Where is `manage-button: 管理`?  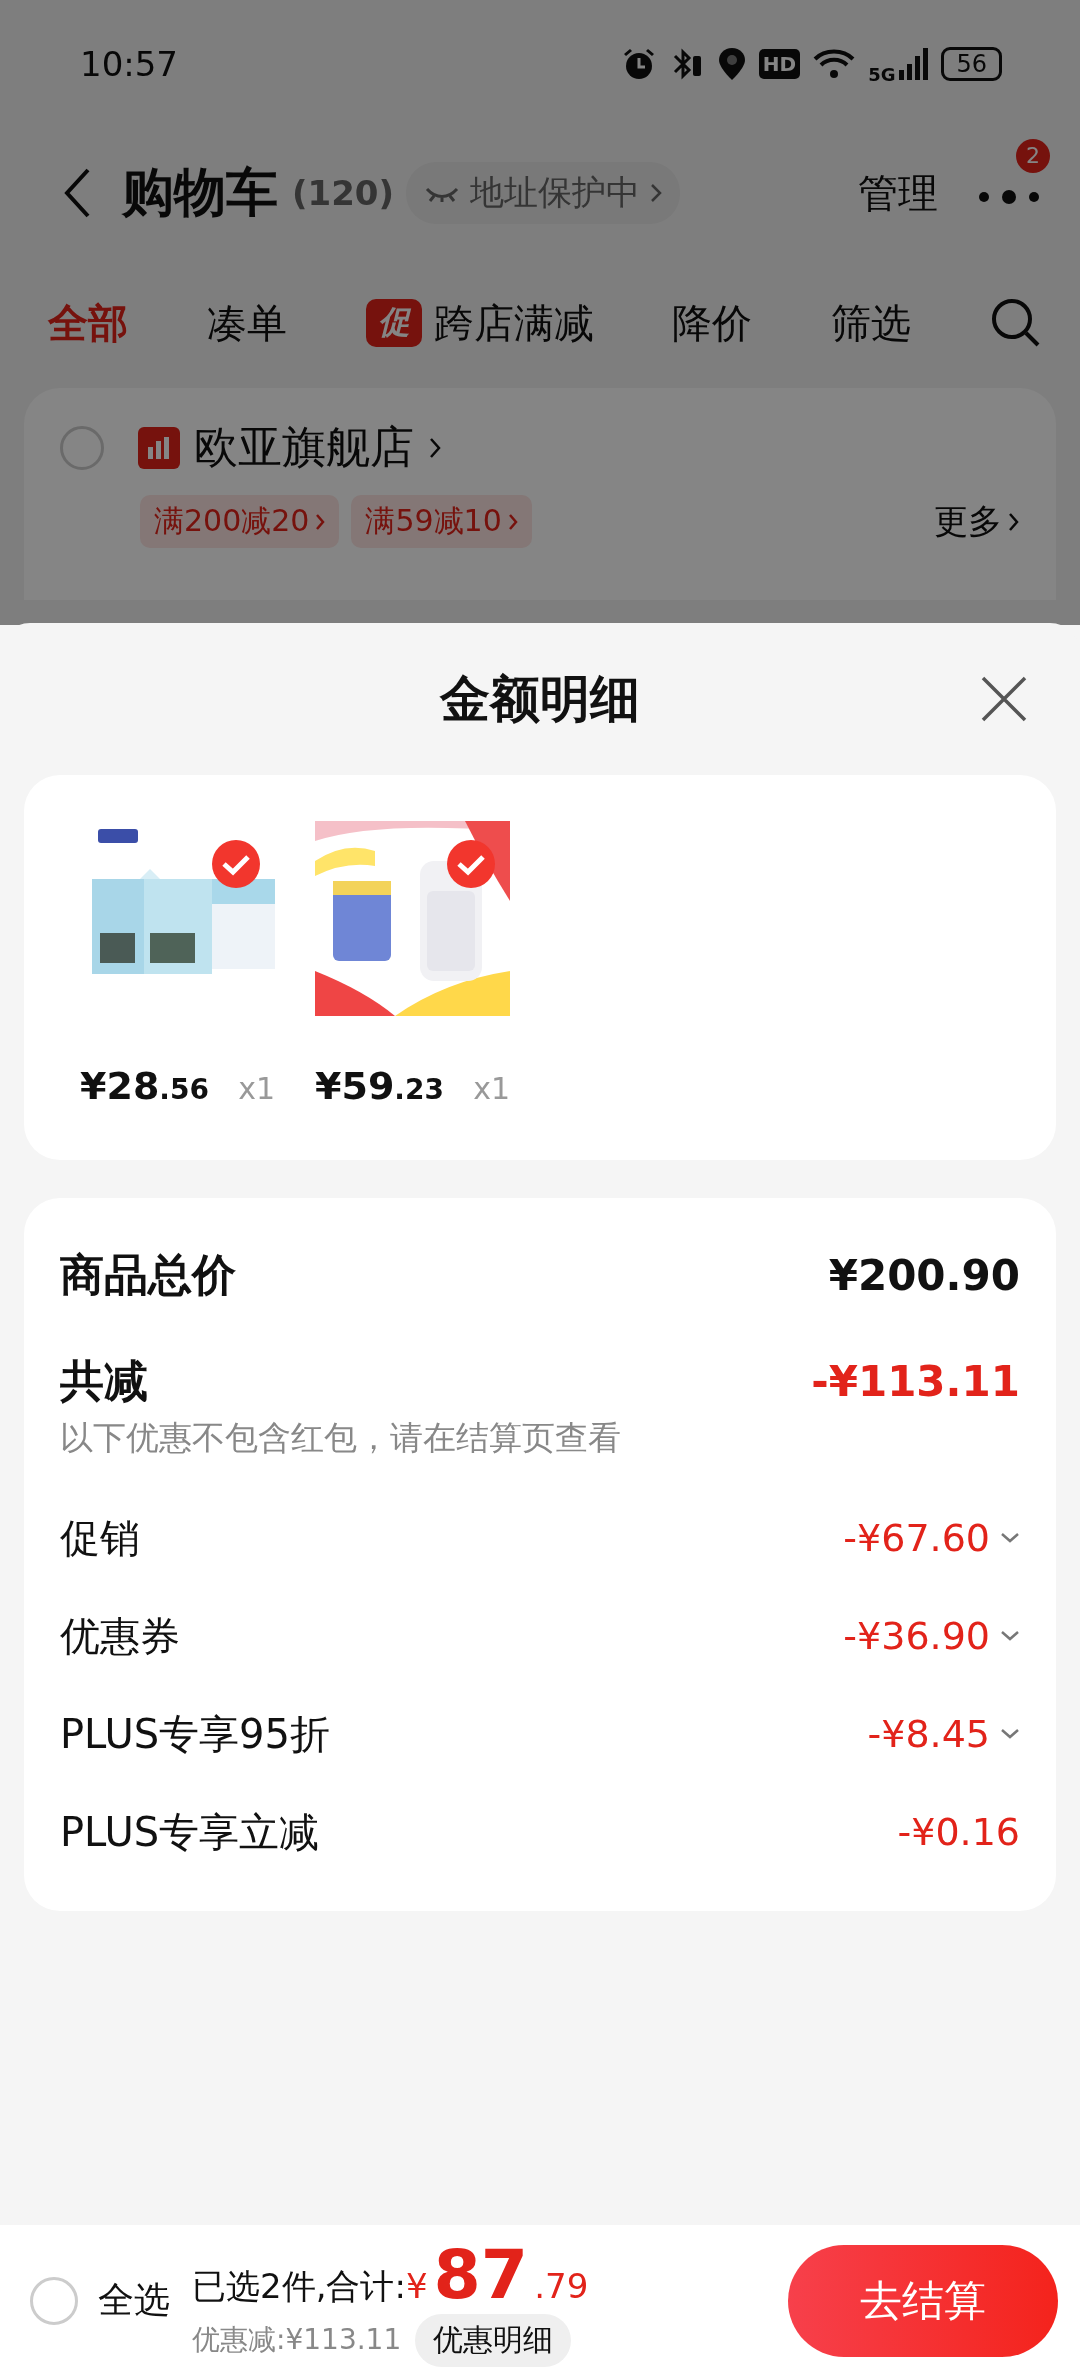
manage-button: 管理 is located at coordinates (898, 193).